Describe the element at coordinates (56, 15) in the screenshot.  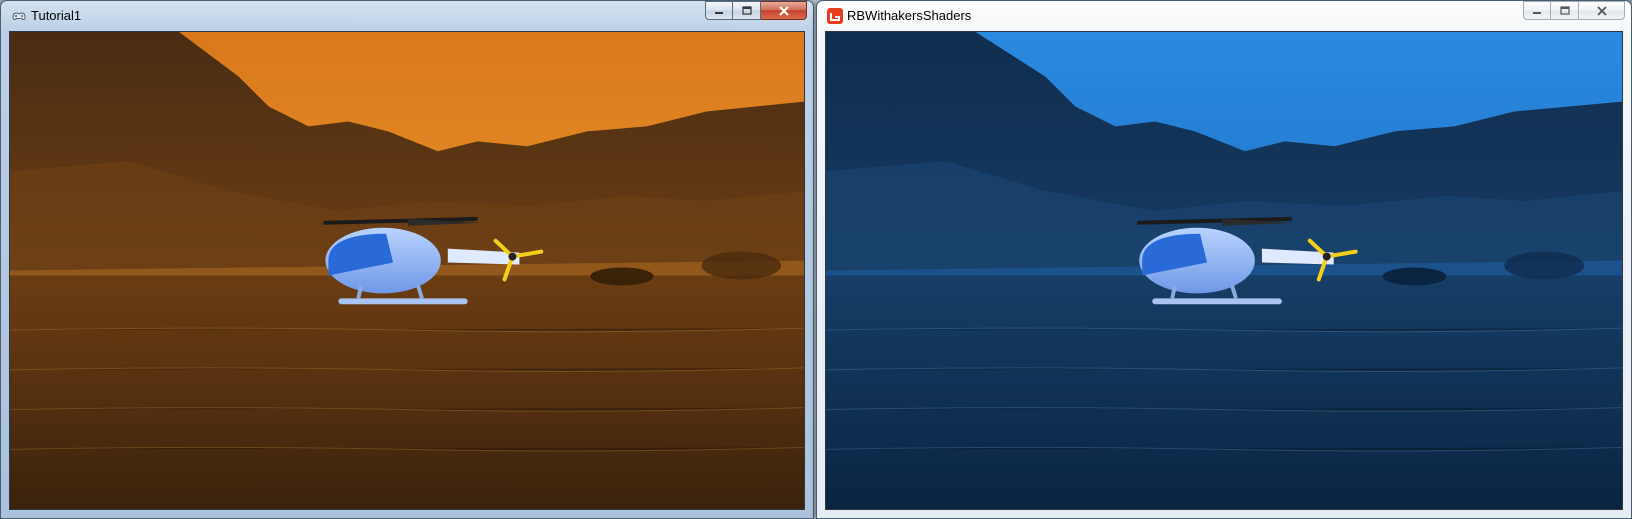
I see `window-title: Tutorial1` at that location.